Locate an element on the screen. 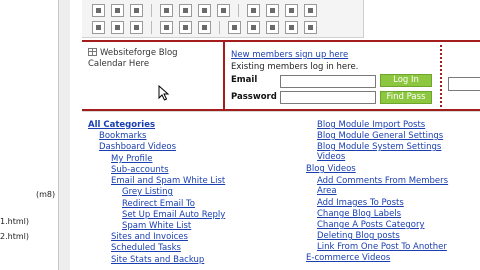  right-box is located at coordinates (461, 75).